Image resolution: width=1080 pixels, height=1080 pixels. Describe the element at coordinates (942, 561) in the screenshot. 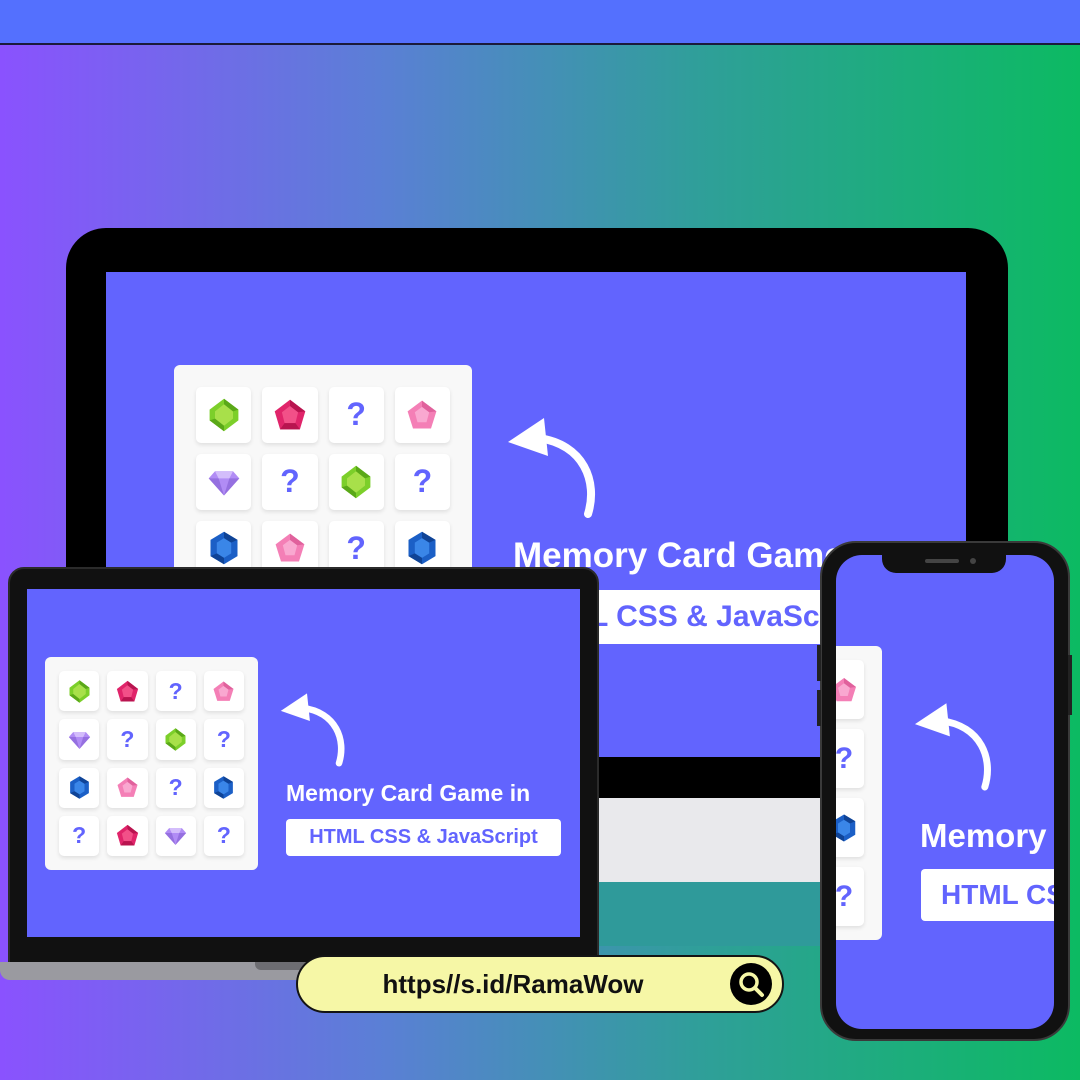

I see `phone-speaker` at that location.